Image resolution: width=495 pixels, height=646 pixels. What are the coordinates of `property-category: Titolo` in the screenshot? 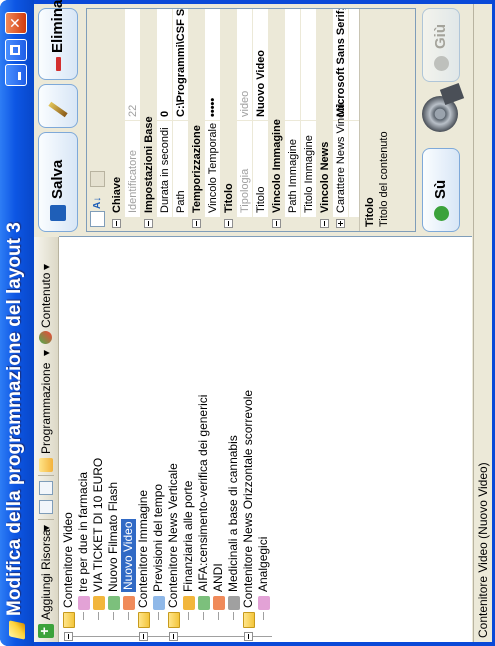 It's located at (229, 120).